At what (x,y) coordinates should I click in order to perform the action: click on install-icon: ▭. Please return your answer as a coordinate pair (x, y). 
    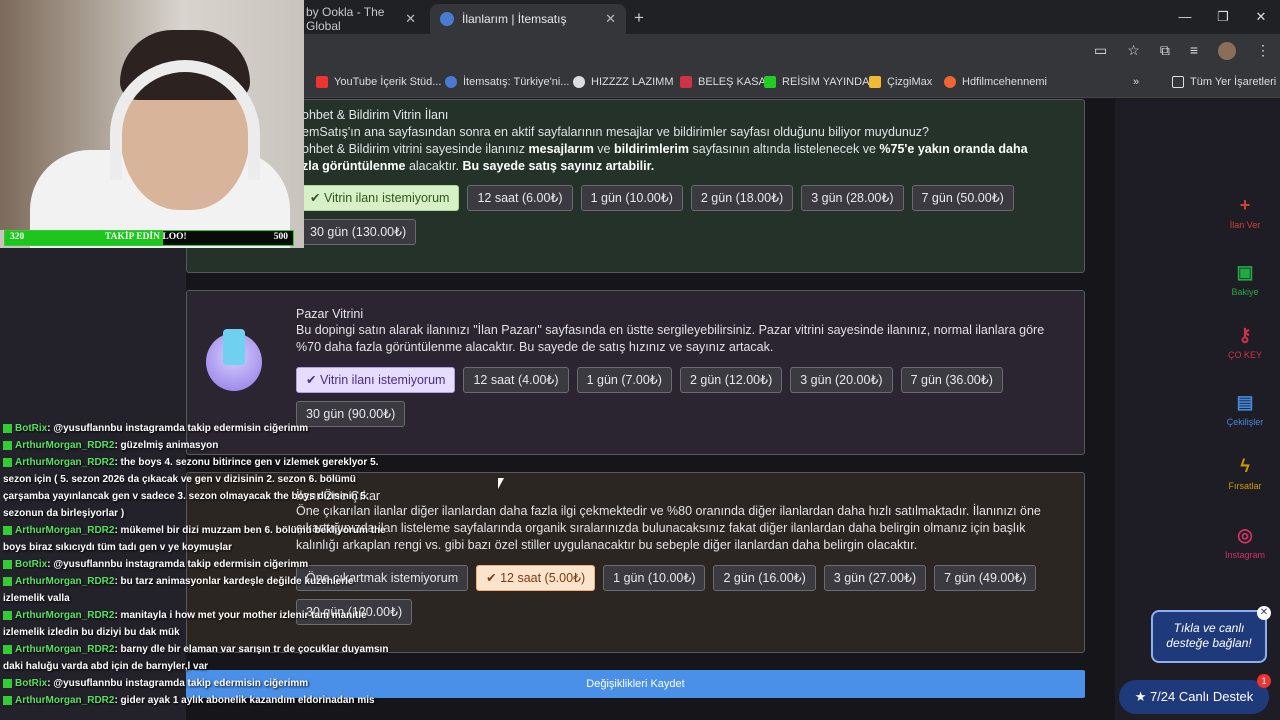
    Looking at the image, I should click on (1100, 51).